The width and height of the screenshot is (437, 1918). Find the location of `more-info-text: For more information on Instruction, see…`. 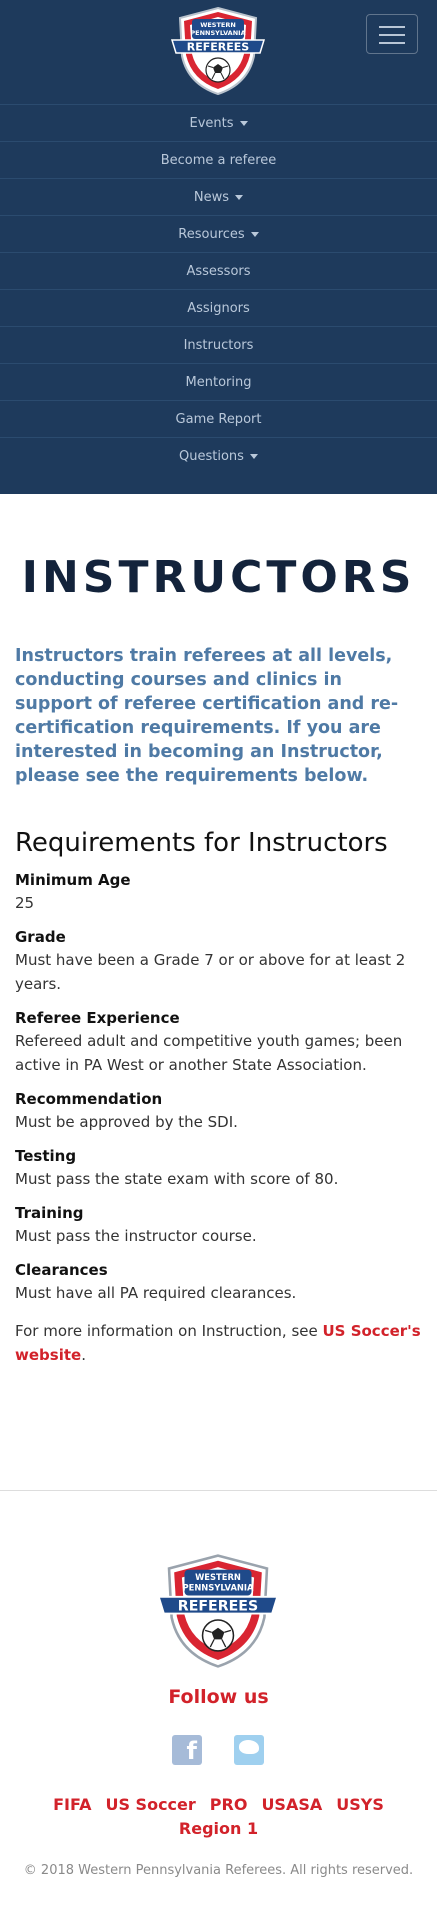

more-info-text: For more information on Instruction, see… is located at coordinates (218, 1343).